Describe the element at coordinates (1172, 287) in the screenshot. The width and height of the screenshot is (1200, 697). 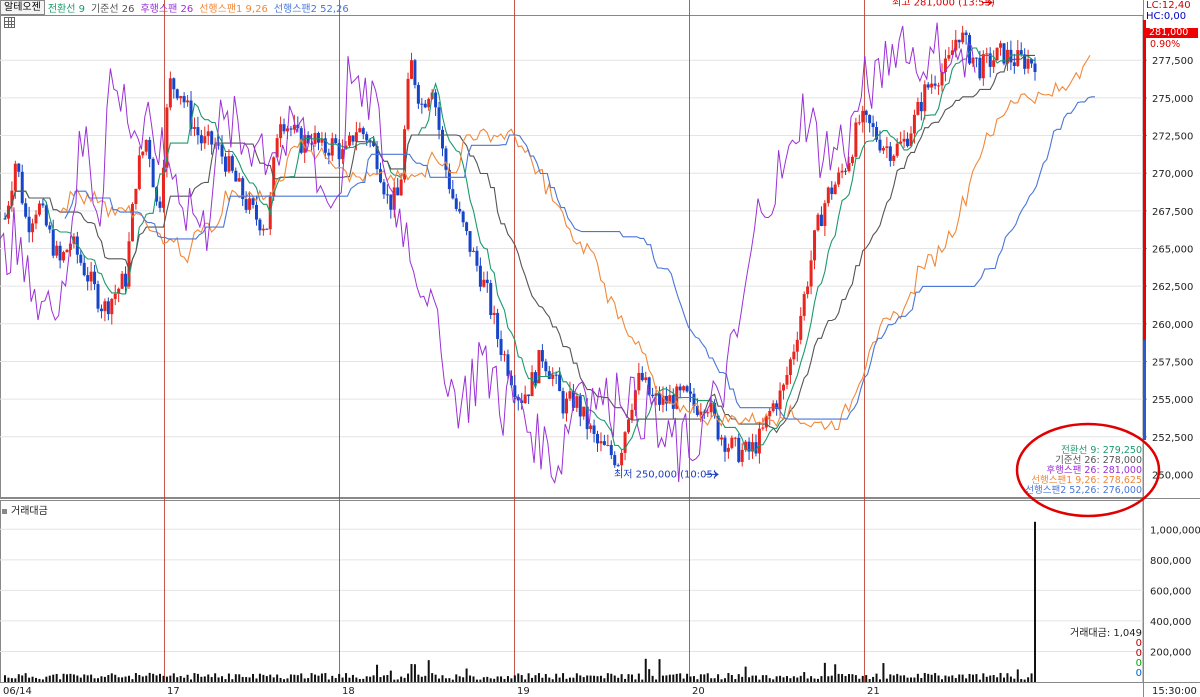
I see `price-tick-label: 262,500` at that location.